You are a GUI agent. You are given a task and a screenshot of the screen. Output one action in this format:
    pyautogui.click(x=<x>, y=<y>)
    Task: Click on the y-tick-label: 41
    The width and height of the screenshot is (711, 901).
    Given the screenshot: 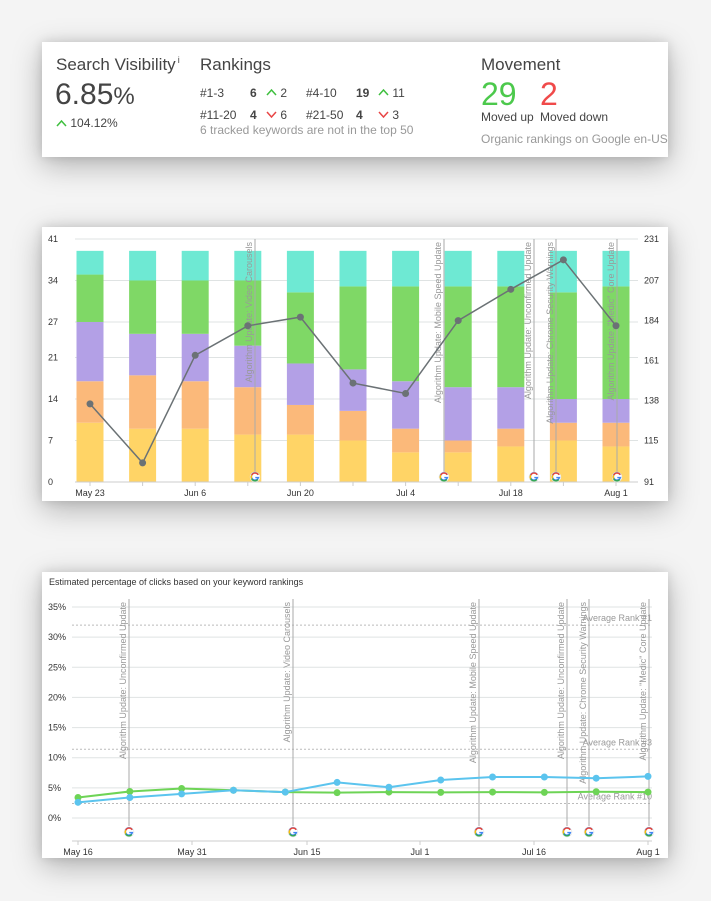 What is the action you would take?
    pyautogui.click(x=53, y=239)
    